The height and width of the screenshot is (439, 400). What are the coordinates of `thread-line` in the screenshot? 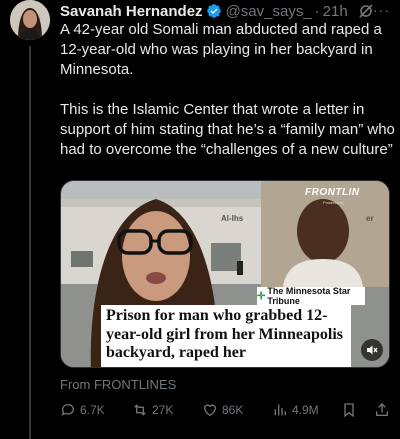 It's located at (30, 242).